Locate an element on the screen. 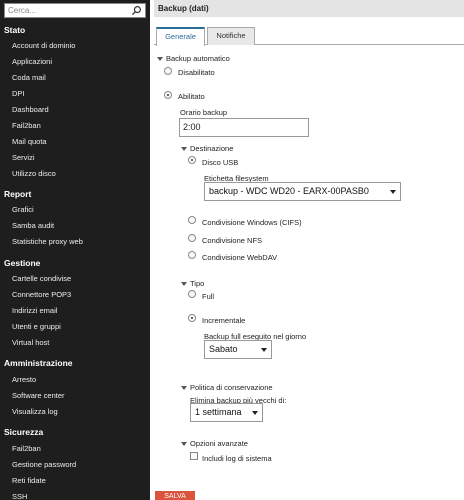 The height and width of the screenshot is (500, 464). tab-notifiche: Notifiche is located at coordinates (231, 36).